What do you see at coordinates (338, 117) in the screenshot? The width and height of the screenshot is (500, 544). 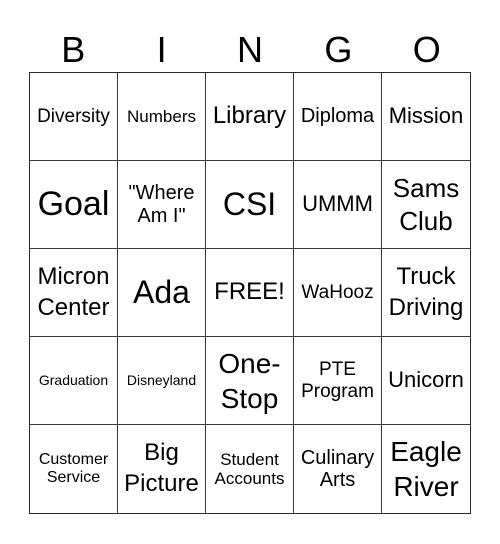 I see `bingo-cell: Diploma` at bounding box center [338, 117].